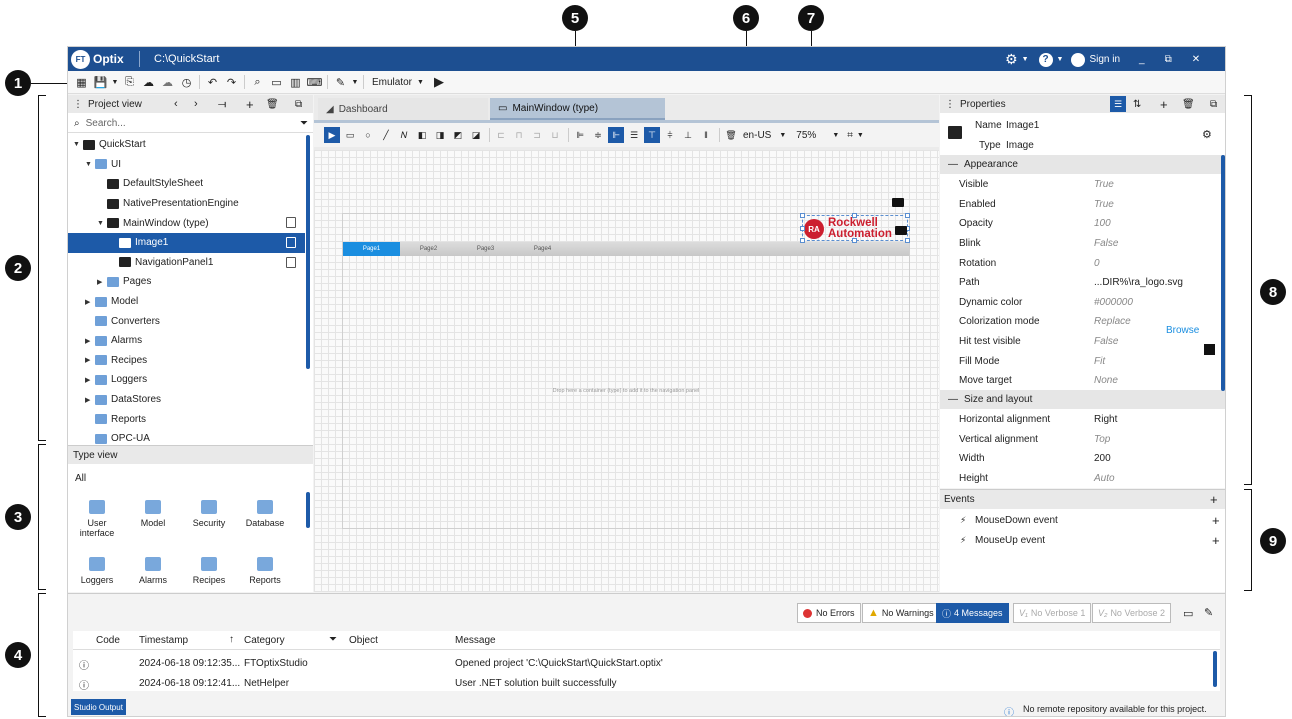 The height and width of the screenshot is (719, 1292). I want to click on list-view-icon: ☰, so click(1118, 104).